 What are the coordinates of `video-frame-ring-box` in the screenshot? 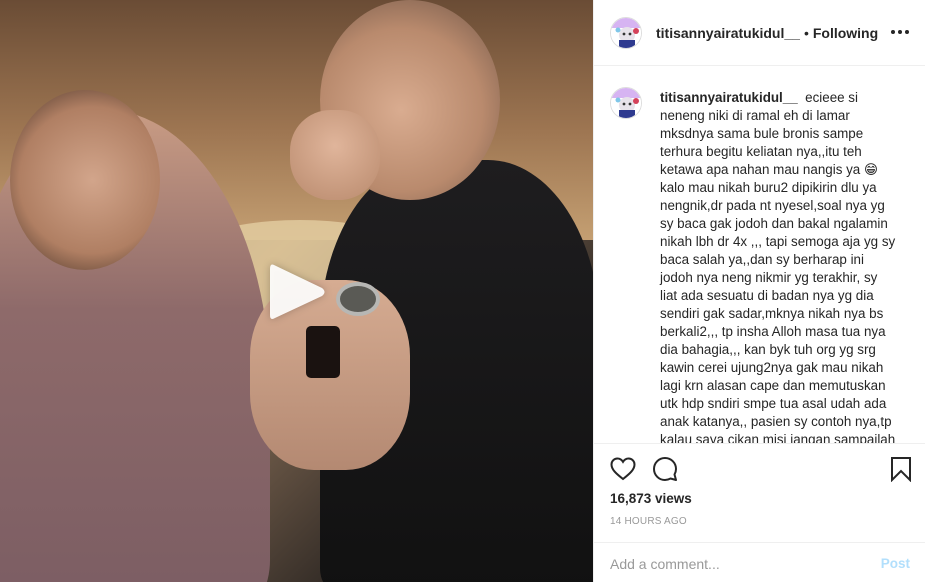 It's located at (323, 352).